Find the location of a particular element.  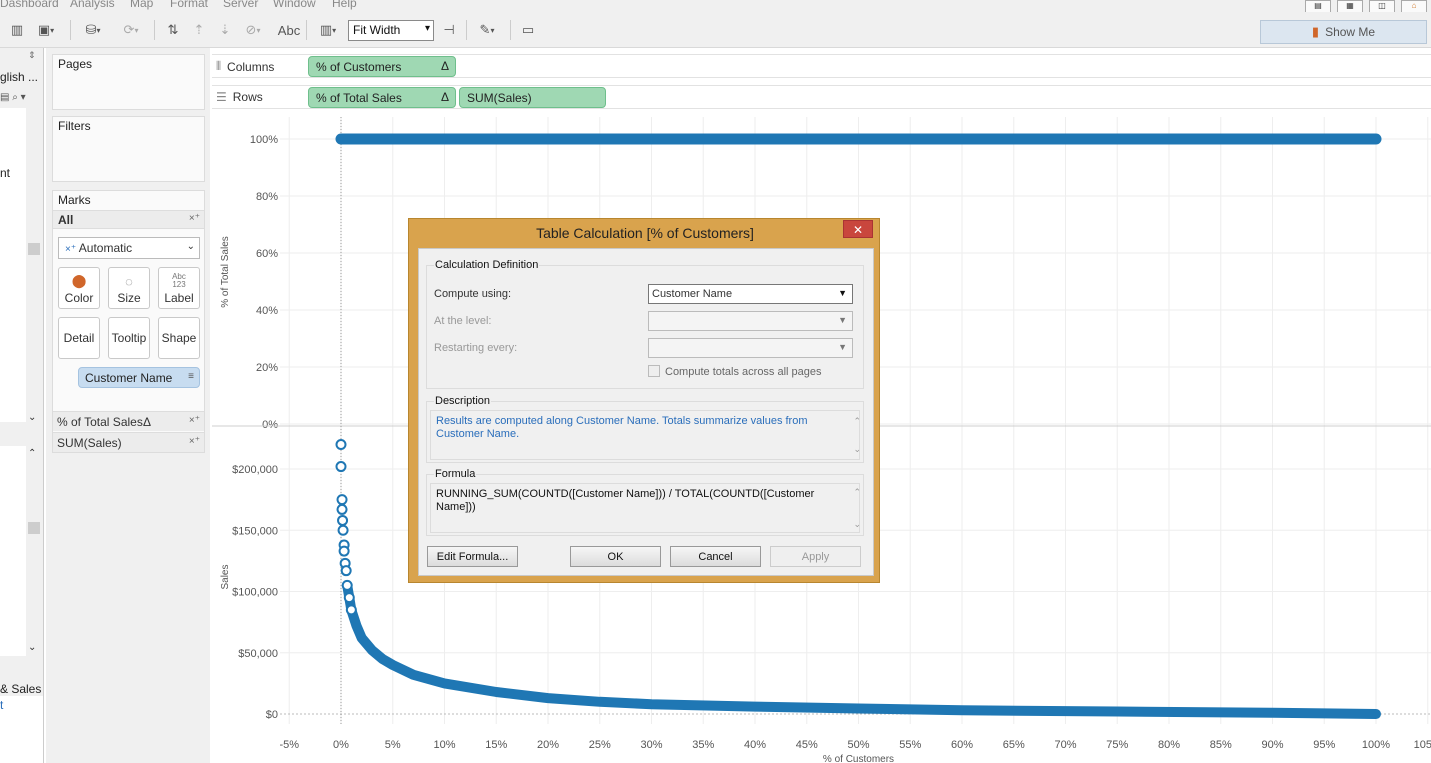

menu-window: Window is located at coordinates (294, 5).